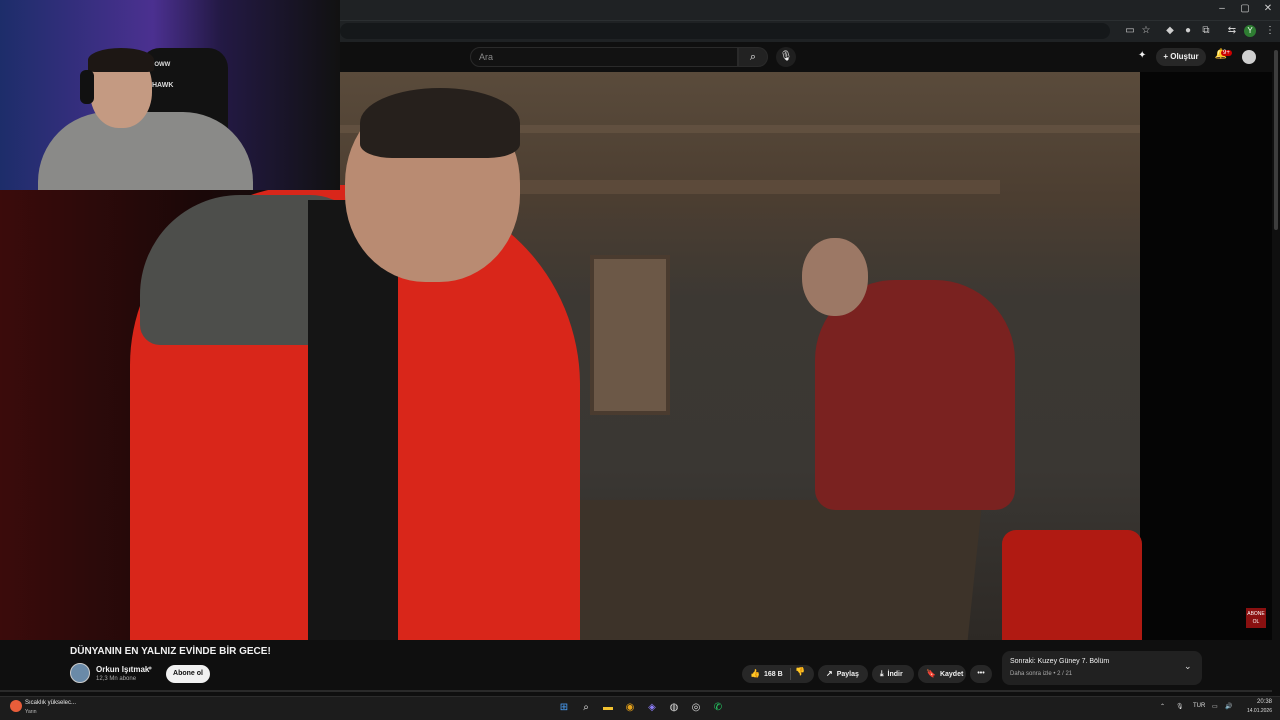  I want to click on tab-search-icon: ⇆, so click(1232, 31).